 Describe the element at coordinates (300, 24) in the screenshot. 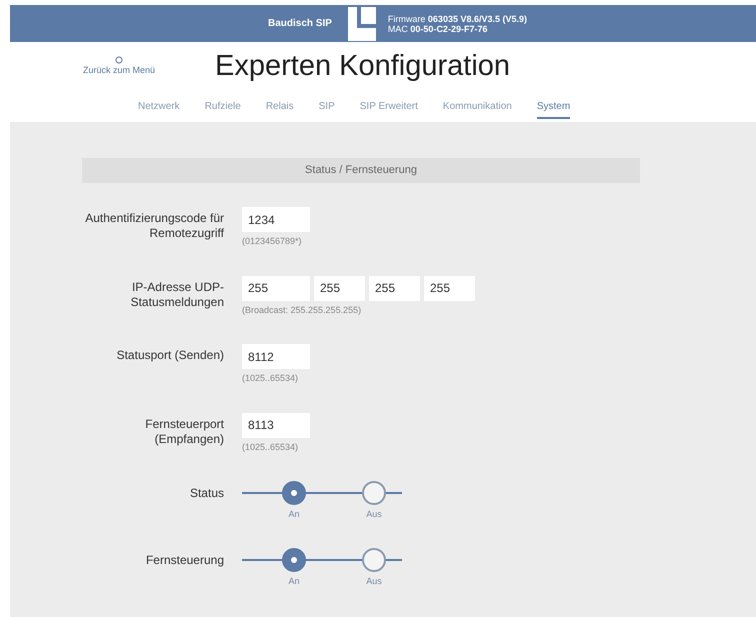

I see `product-name: Baudisch SIP` at that location.